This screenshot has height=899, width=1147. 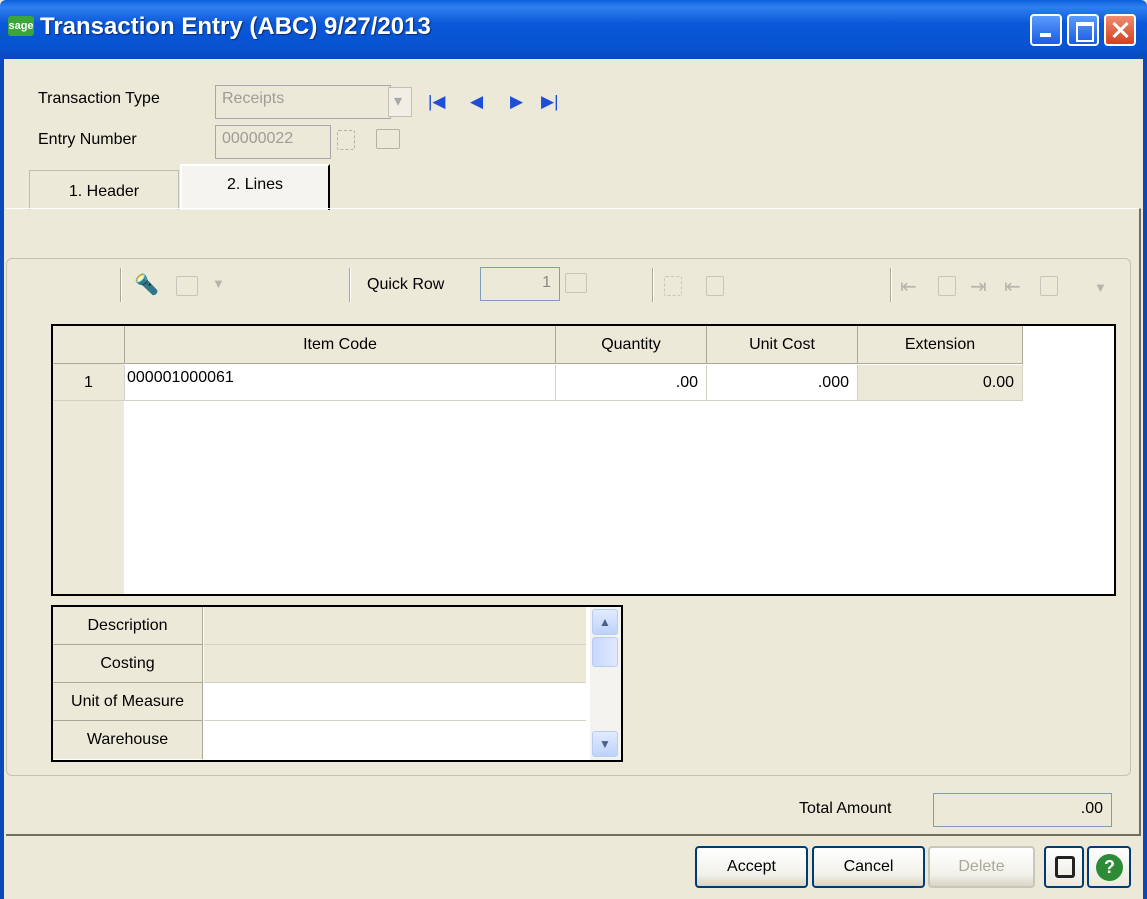 What do you see at coordinates (128, 702) in the screenshot?
I see `prop-label-unit-of-measure: Unit of Measure` at bounding box center [128, 702].